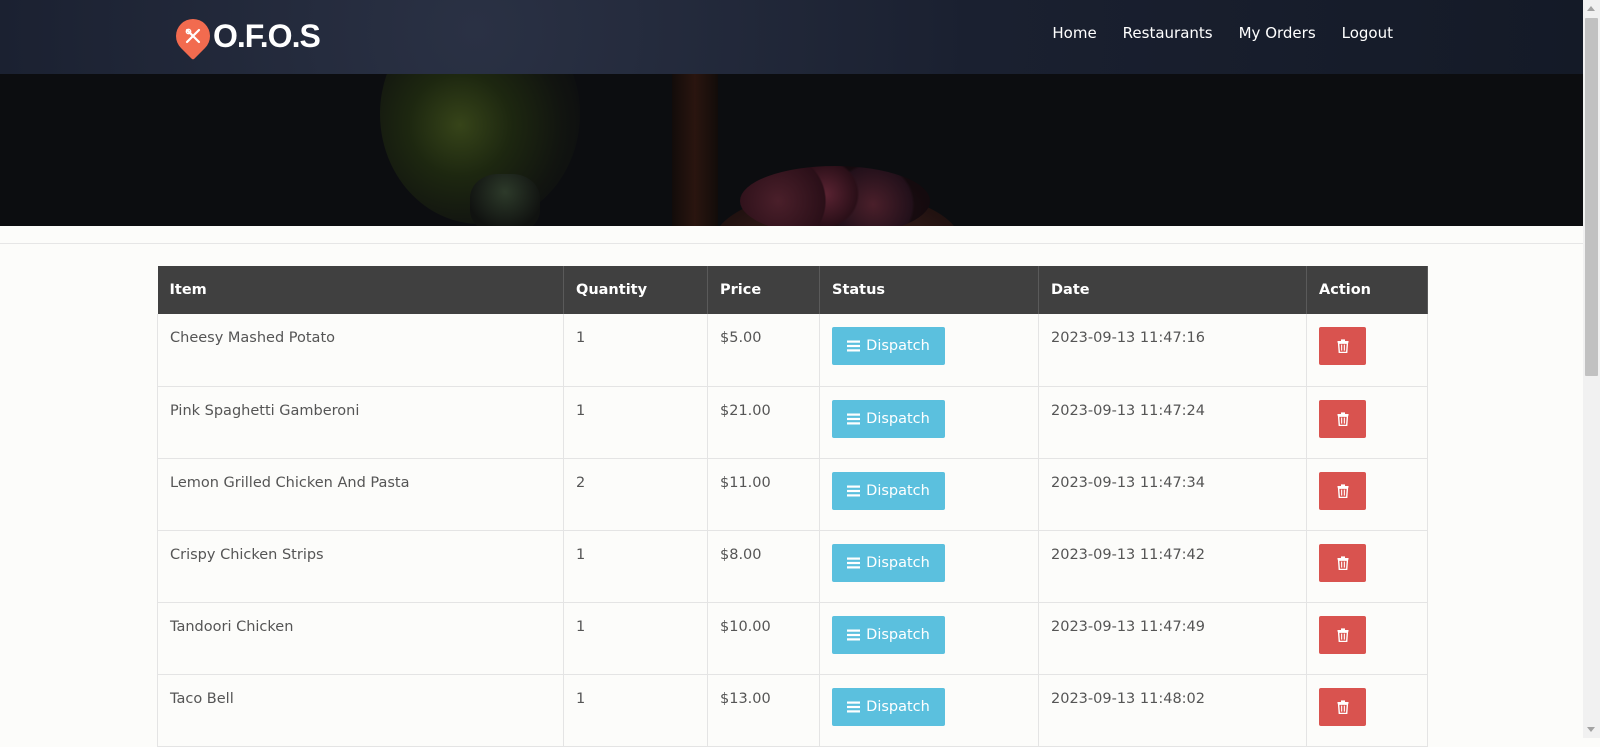  Describe the element at coordinates (360, 350) in the screenshot. I see `item-cell: Cheesy Mashed Potato` at that location.